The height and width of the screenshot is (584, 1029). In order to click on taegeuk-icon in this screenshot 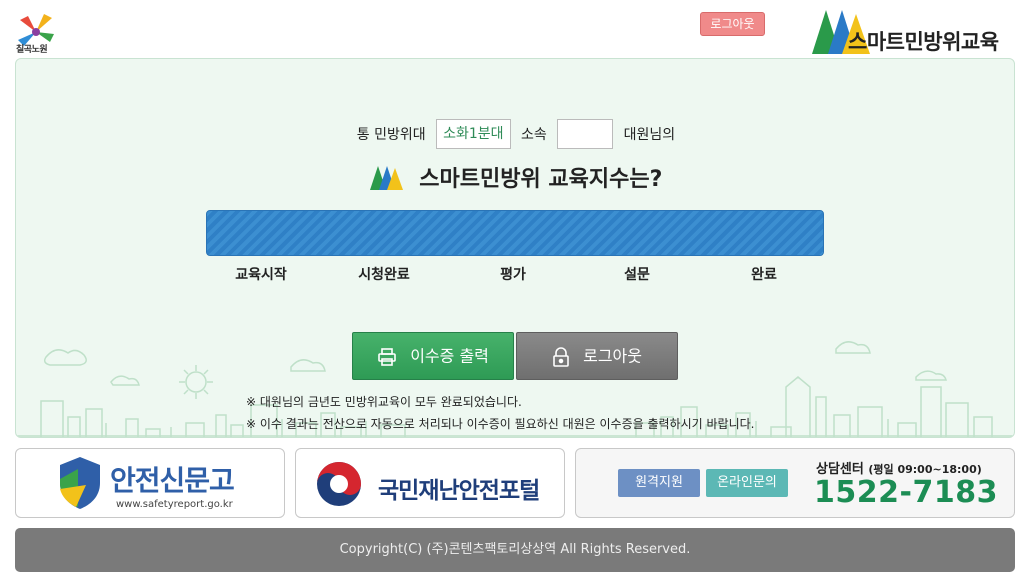, I will do `click(339, 484)`.